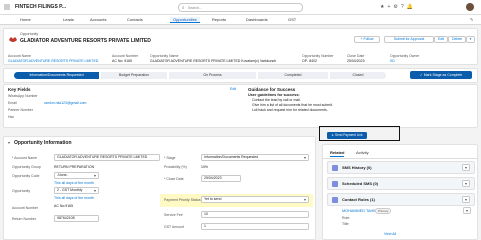  I want to click on key-field-email-value: ramkm.nila123@gmail.com, so click(65, 103).